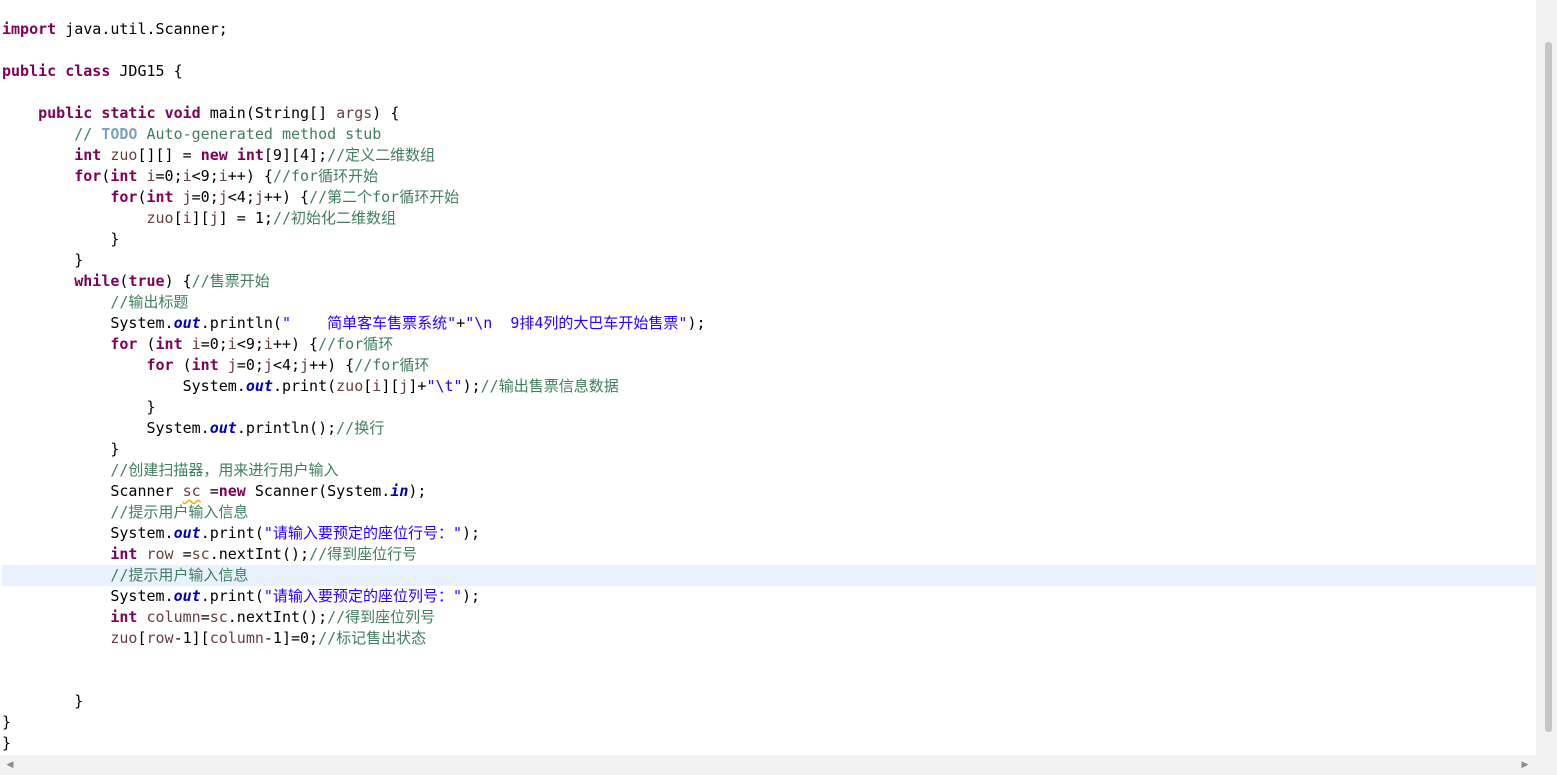 This screenshot has width=1557, height=775. What do you see at coordinates (241, 323) in the screenshot?
I see `code-token: .println(` at bounding box center [241, 323].